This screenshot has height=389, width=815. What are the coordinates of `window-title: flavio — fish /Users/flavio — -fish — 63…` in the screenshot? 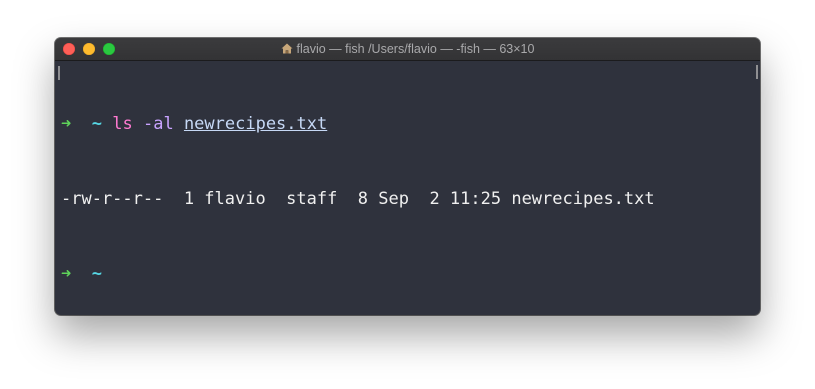 It's located at (415, 49).